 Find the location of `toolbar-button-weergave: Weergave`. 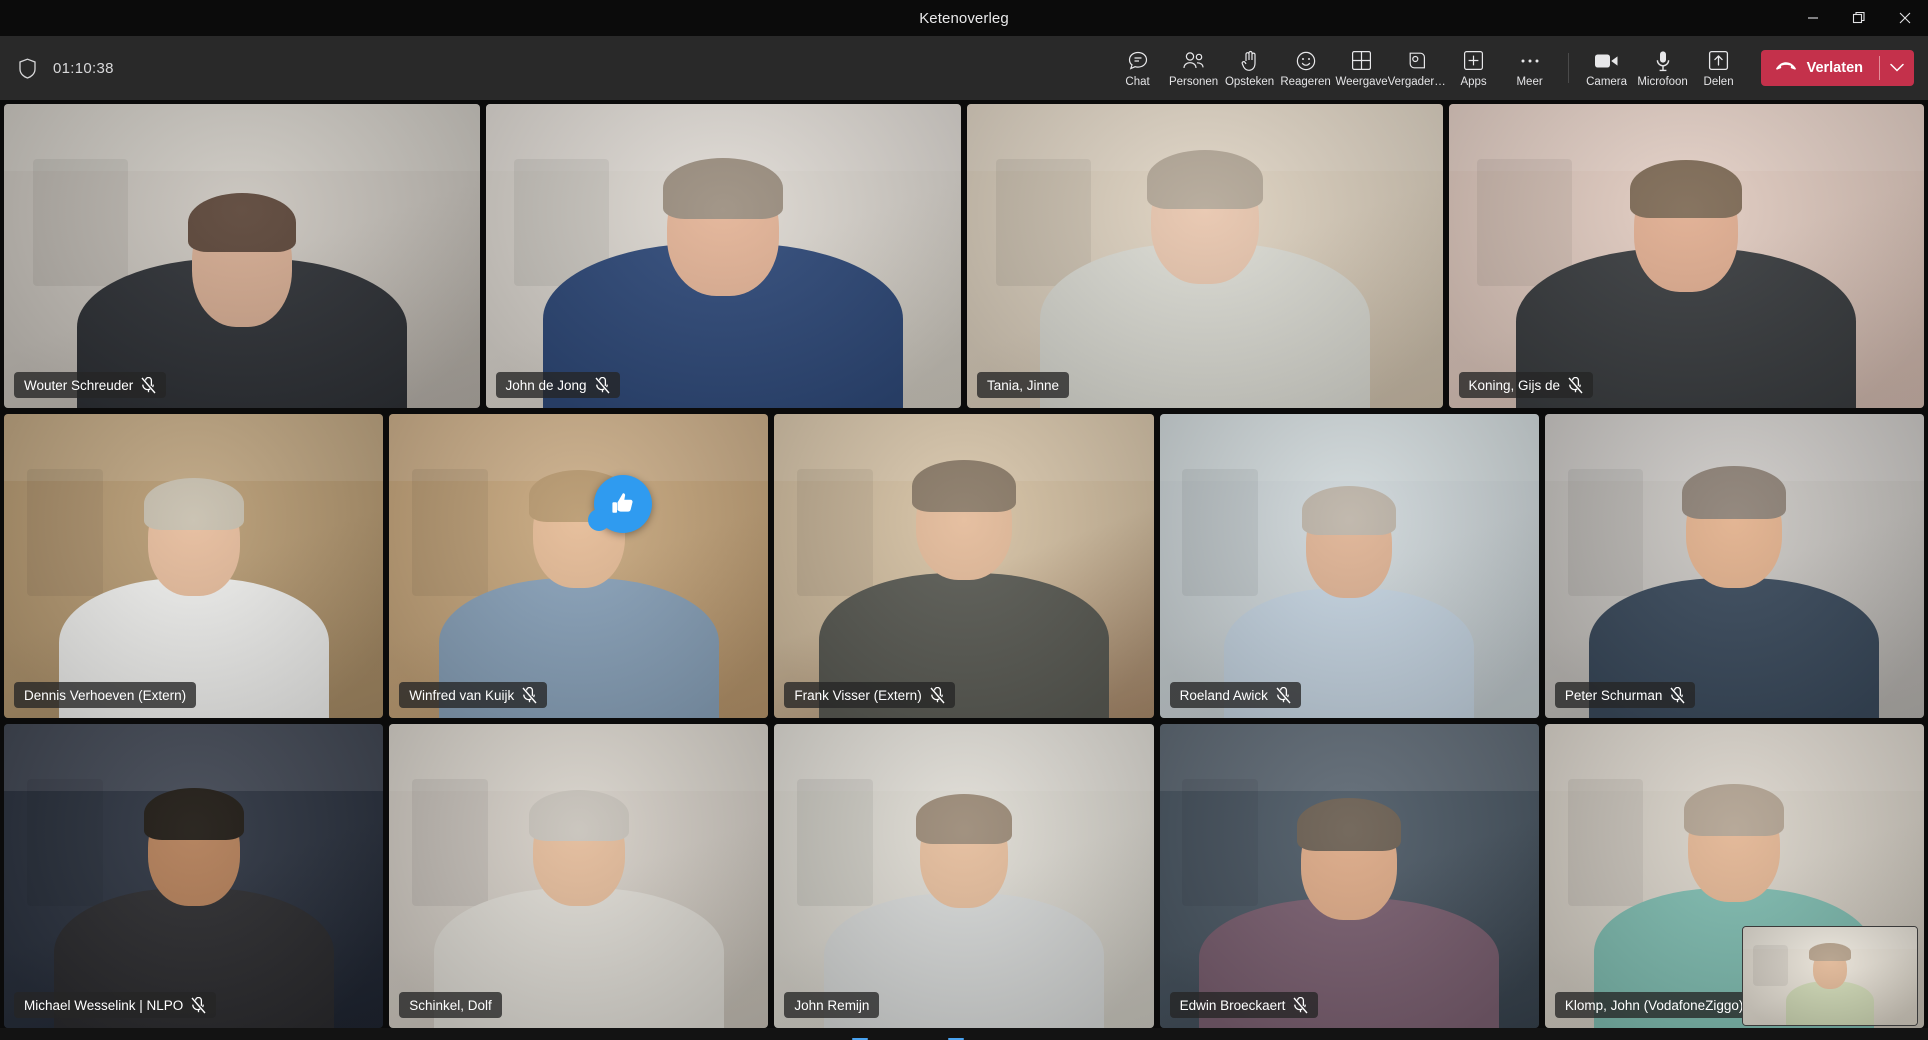

toolbar-button-weergave: Weergave is located at coordinates (1362, 68).